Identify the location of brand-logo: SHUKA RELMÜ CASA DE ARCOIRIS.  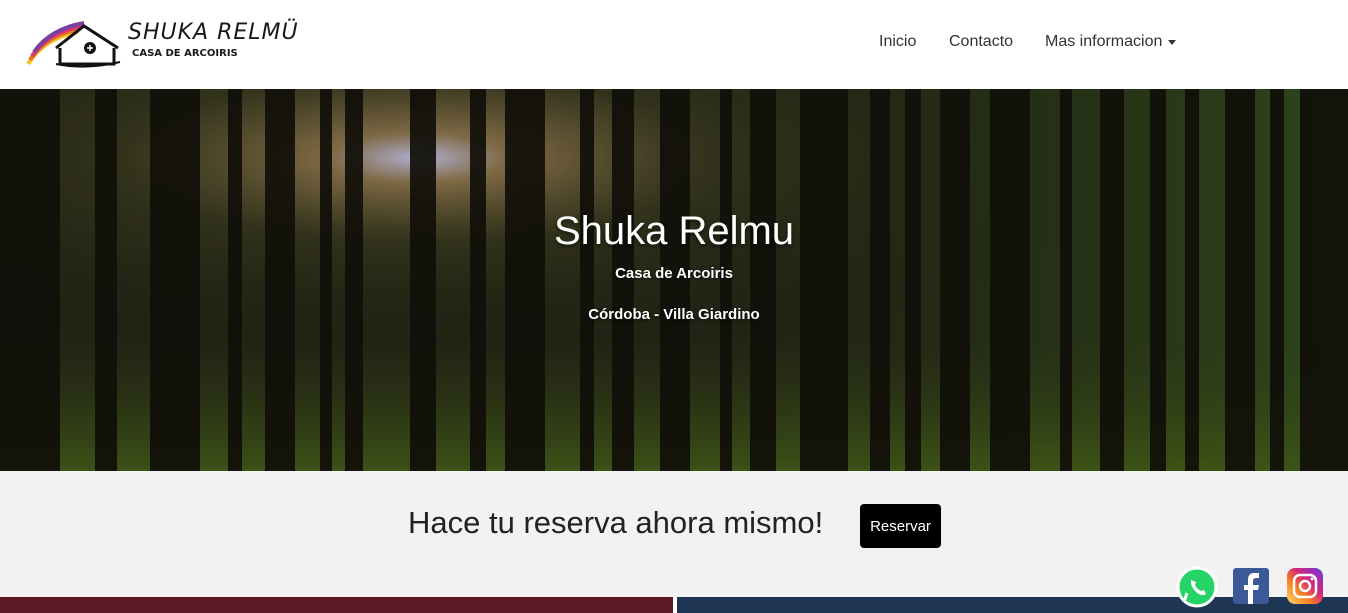
(166, 45).